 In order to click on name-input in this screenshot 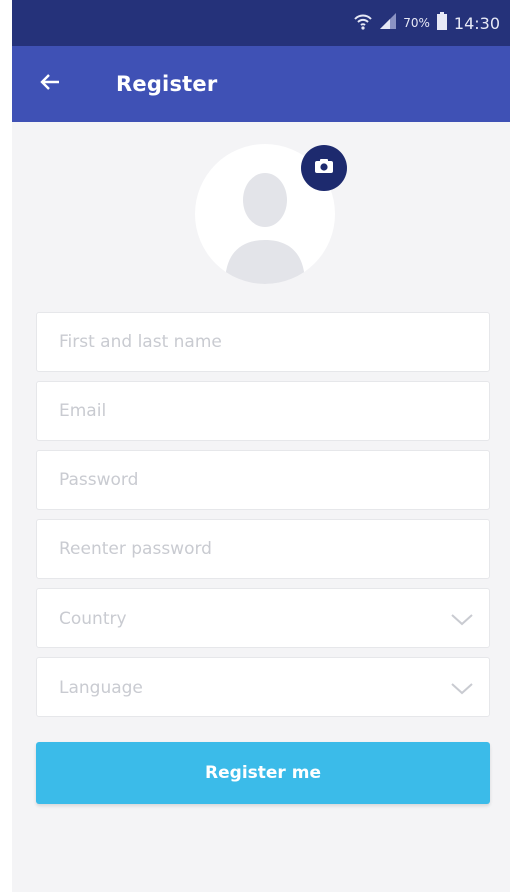, I will do `click(263, 342)`.